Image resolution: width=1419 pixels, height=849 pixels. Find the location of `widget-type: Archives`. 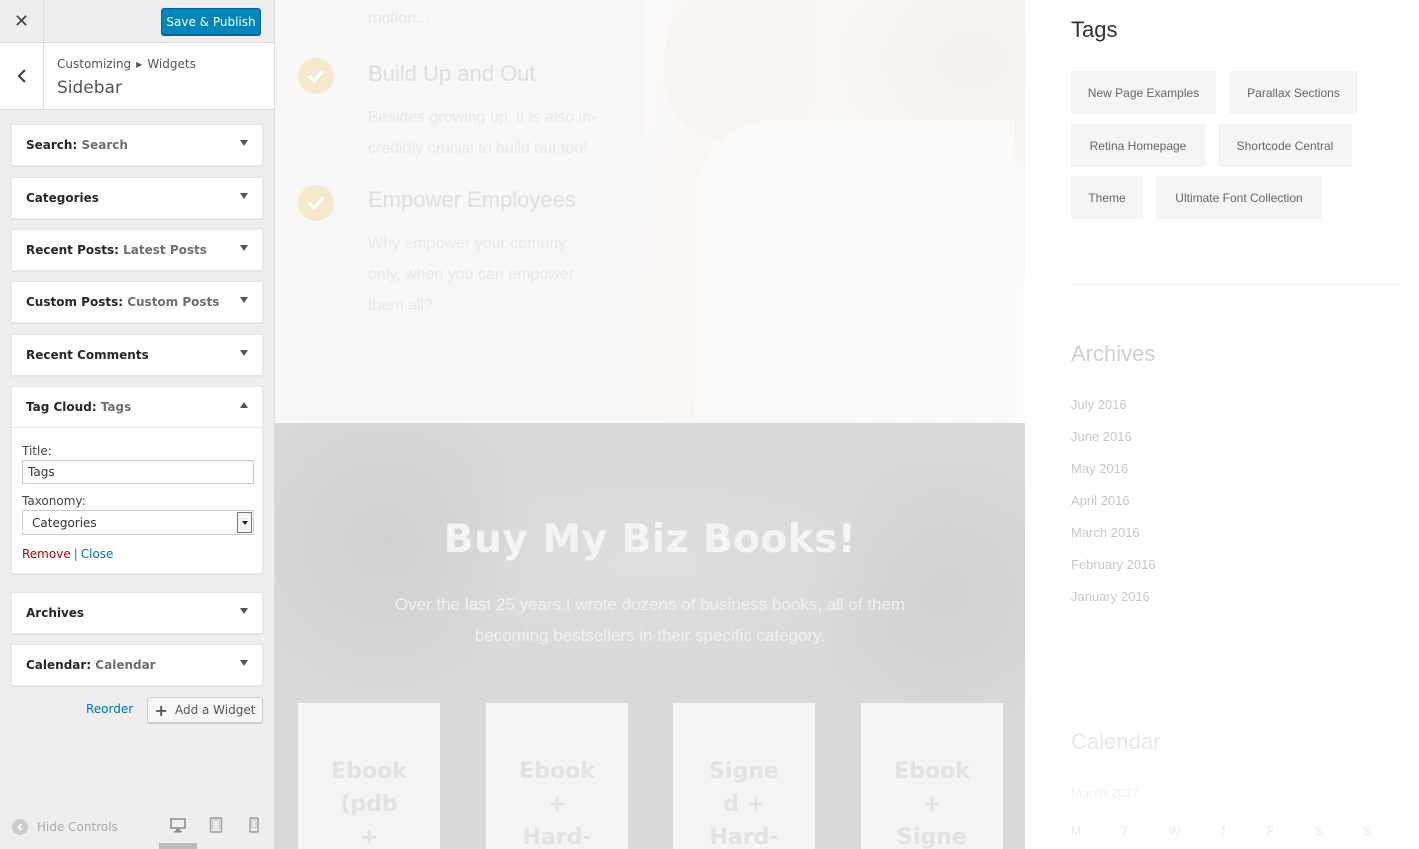

widget-type: Archives is located at coordinates (55, 613).